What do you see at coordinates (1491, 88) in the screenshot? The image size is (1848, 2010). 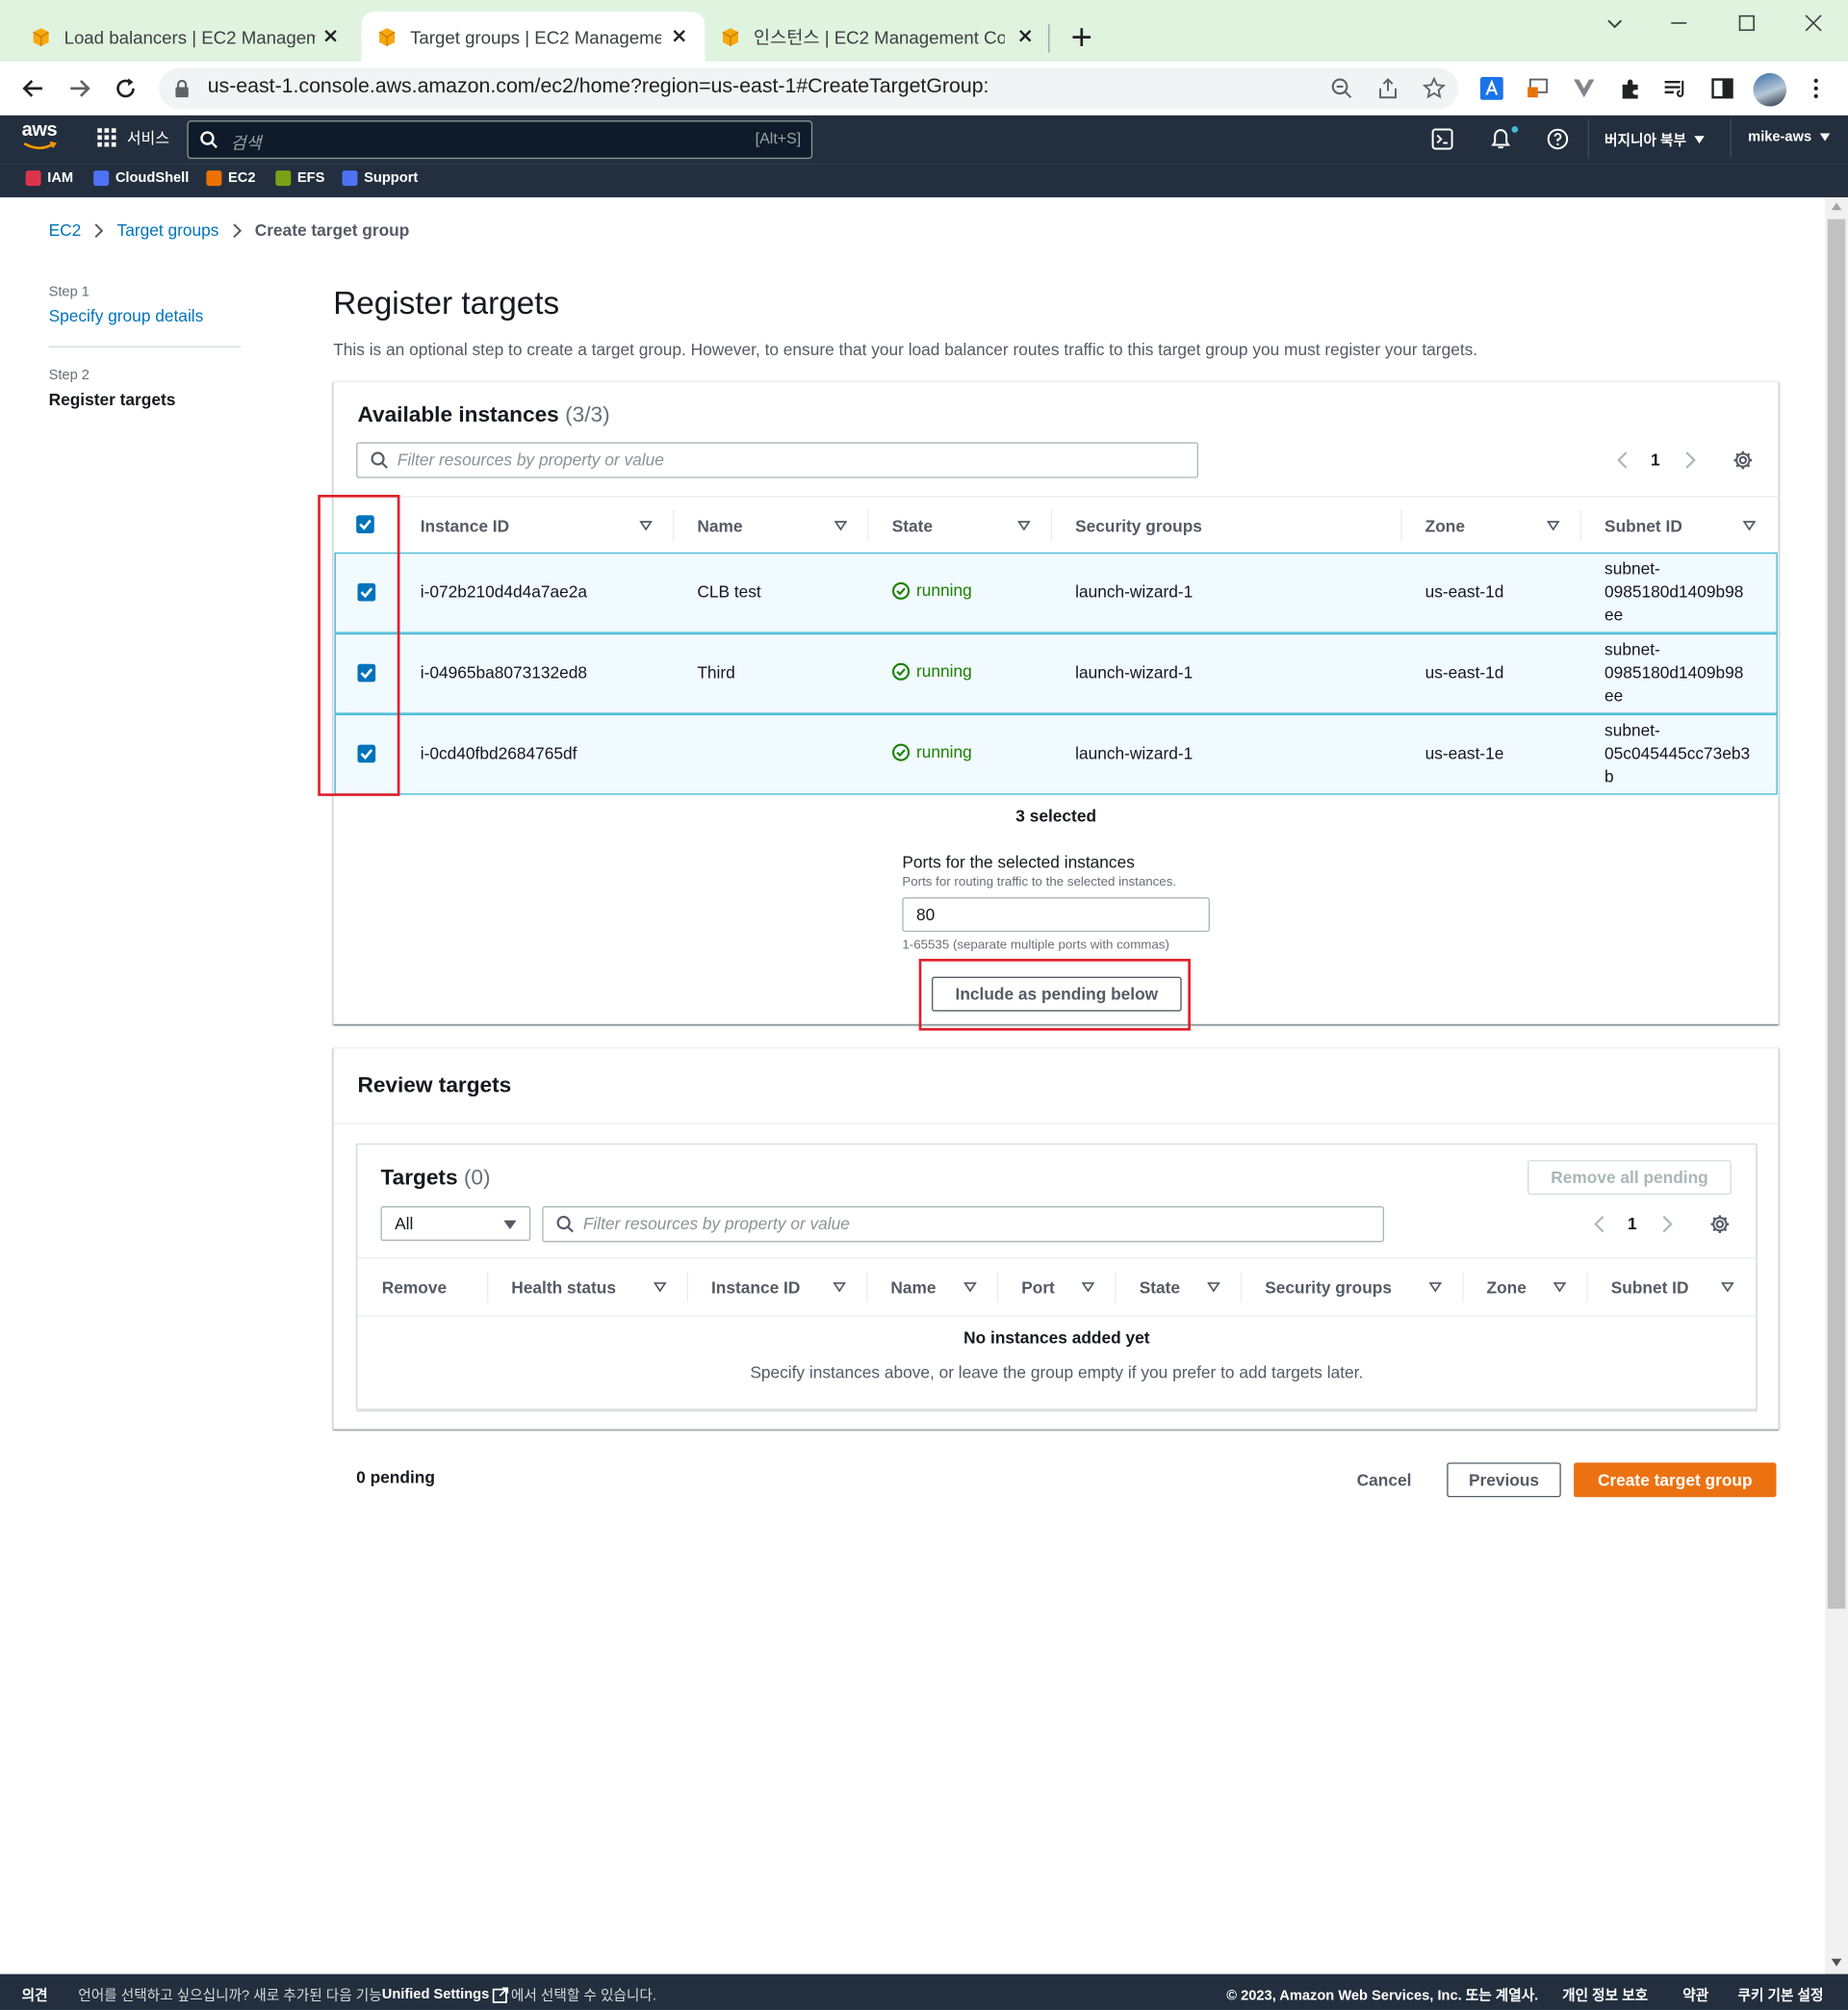 I see `translate-extension-icon` at bounding box center [1491, 88].